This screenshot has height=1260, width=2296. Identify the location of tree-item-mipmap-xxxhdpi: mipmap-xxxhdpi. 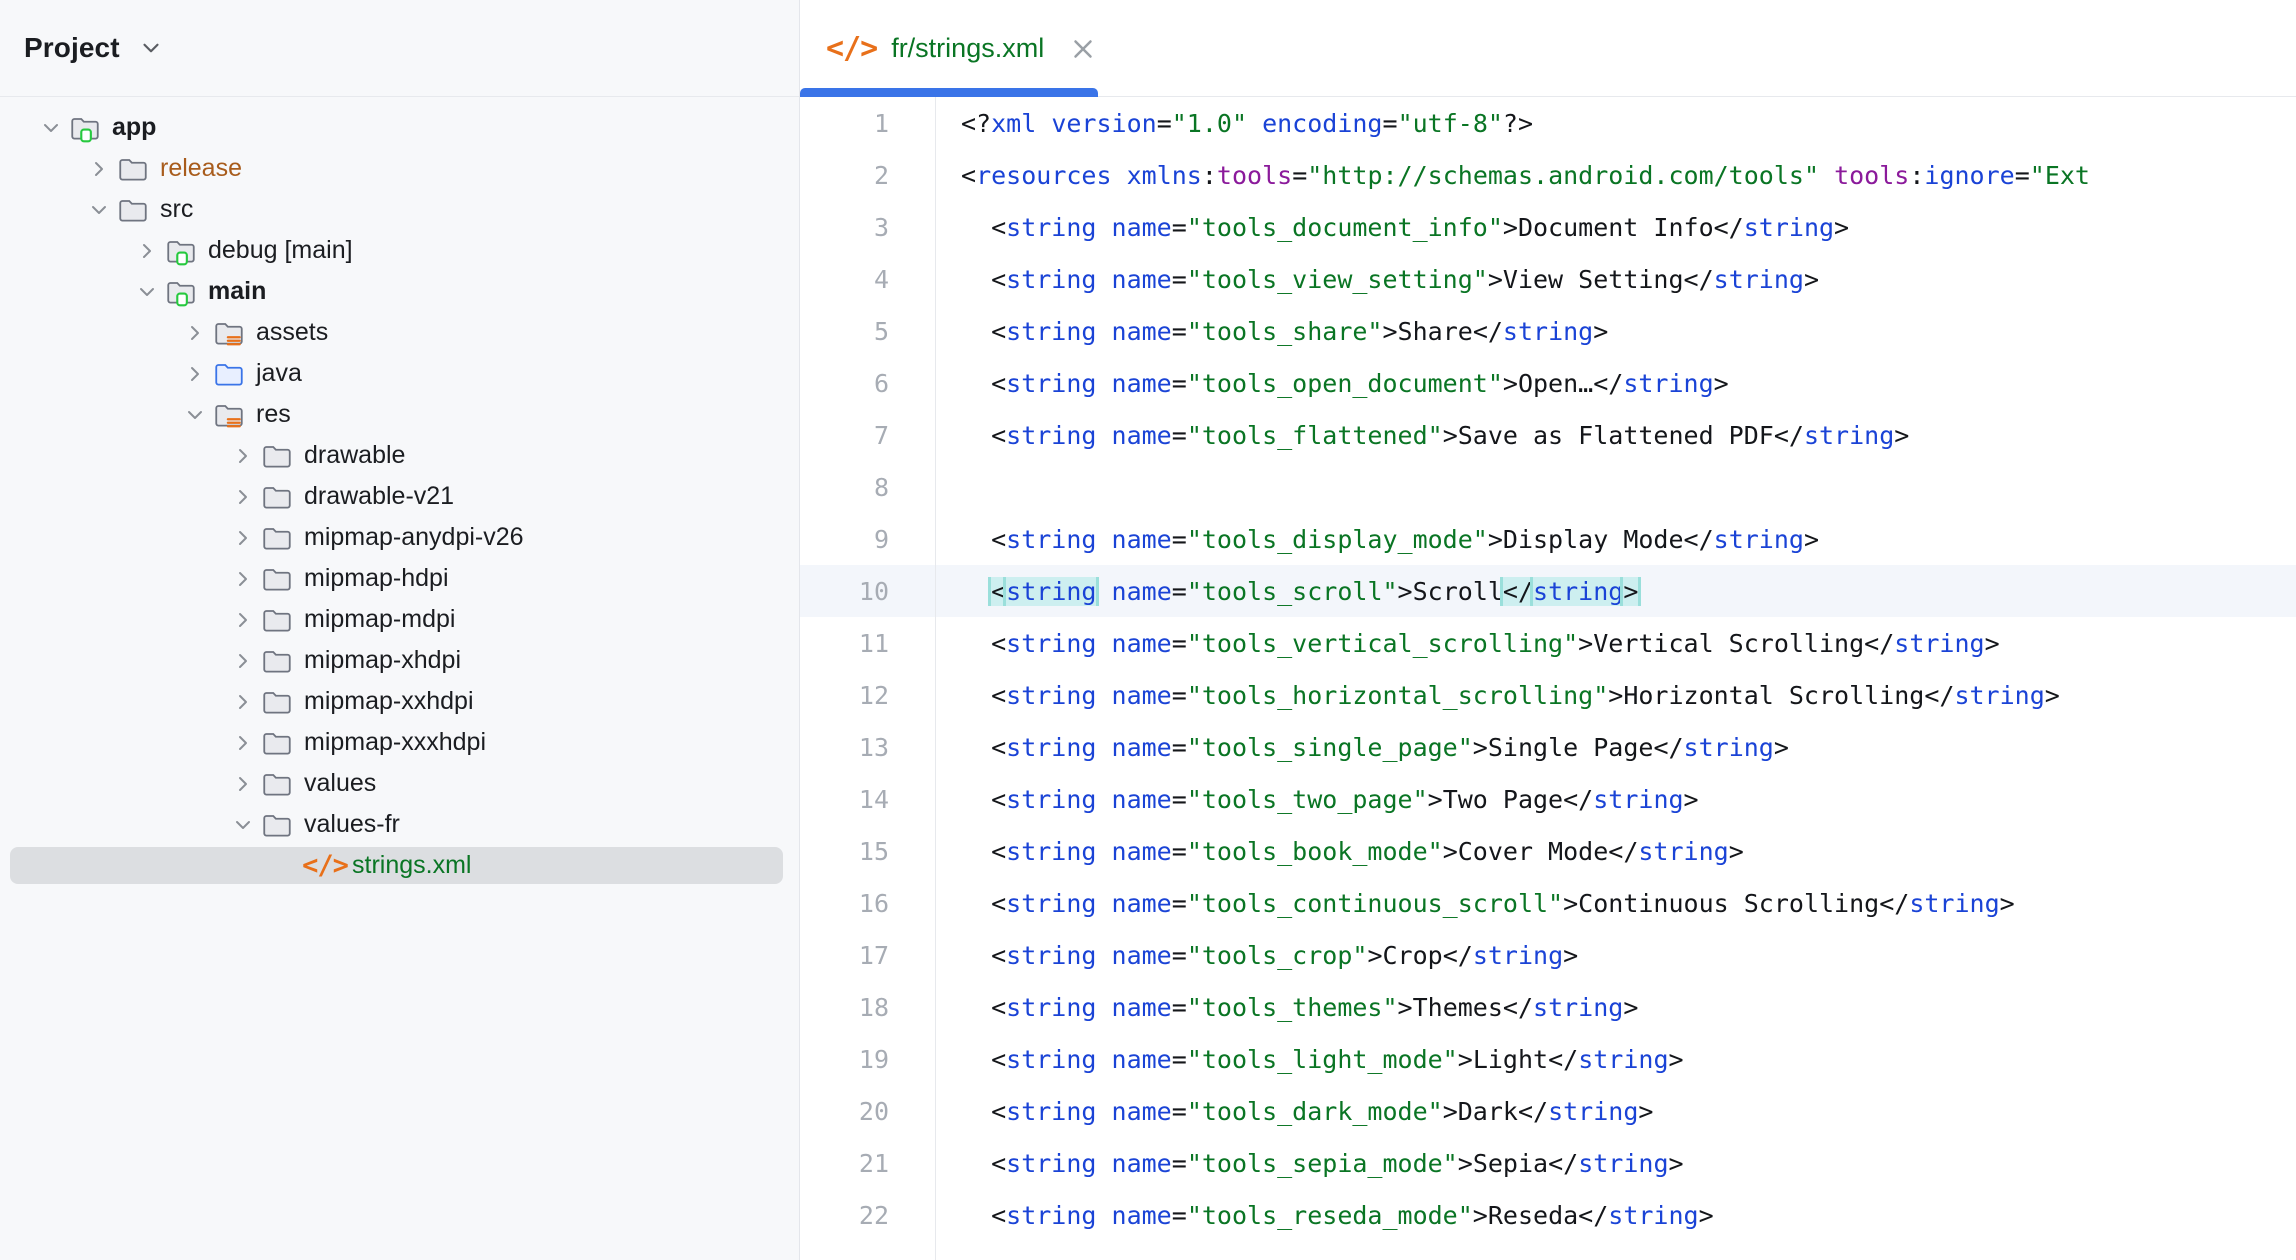
(399, 742).